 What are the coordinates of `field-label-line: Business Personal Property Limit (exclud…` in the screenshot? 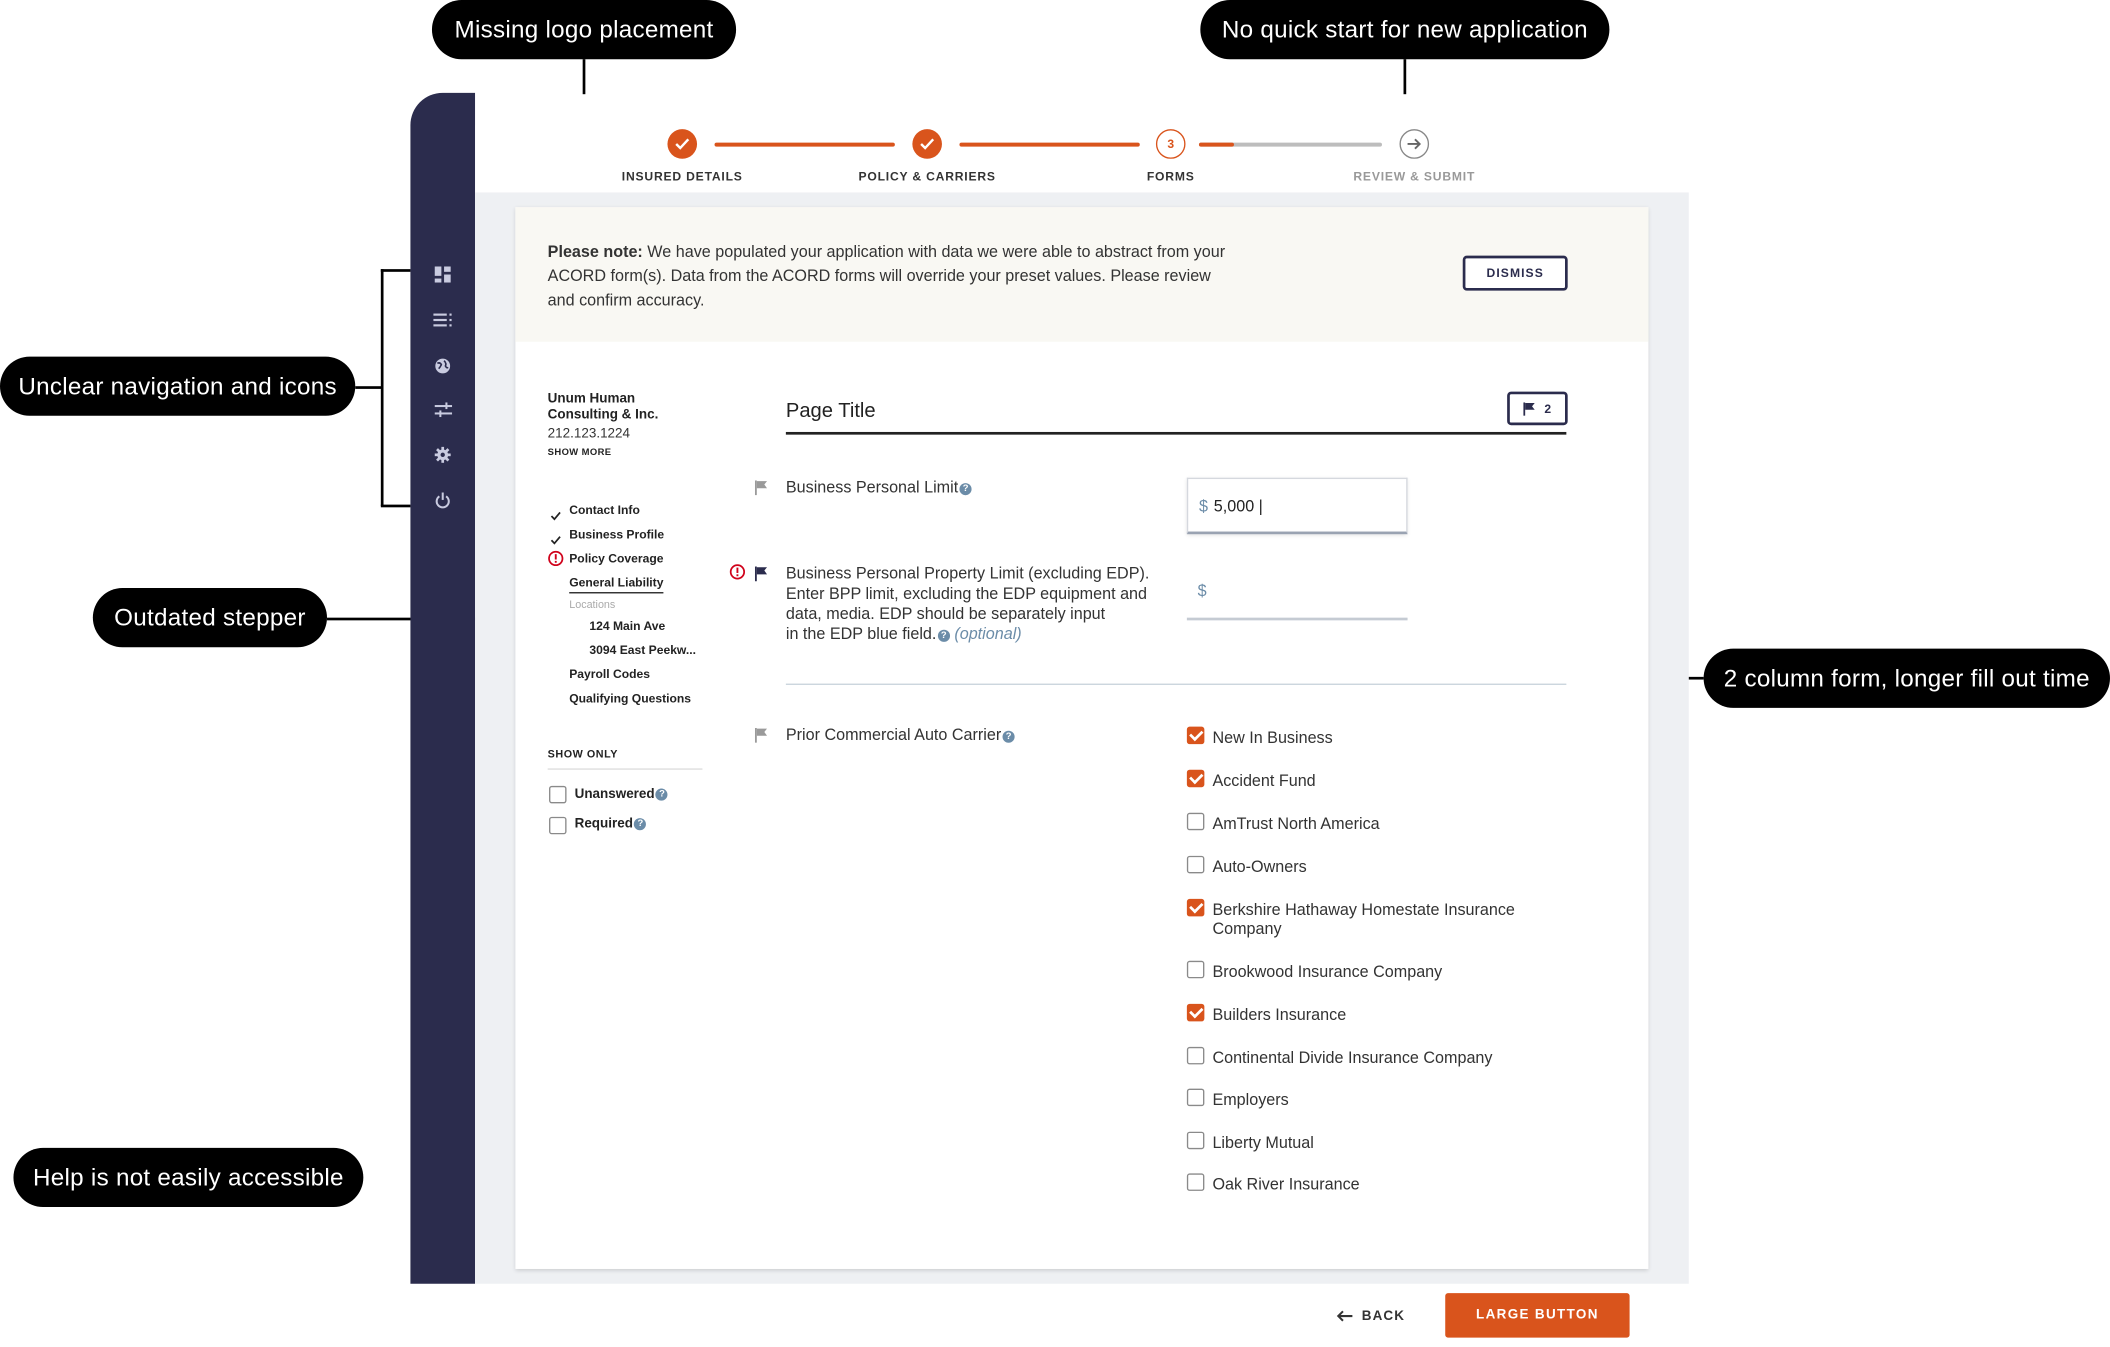 It's located at (967, 573).